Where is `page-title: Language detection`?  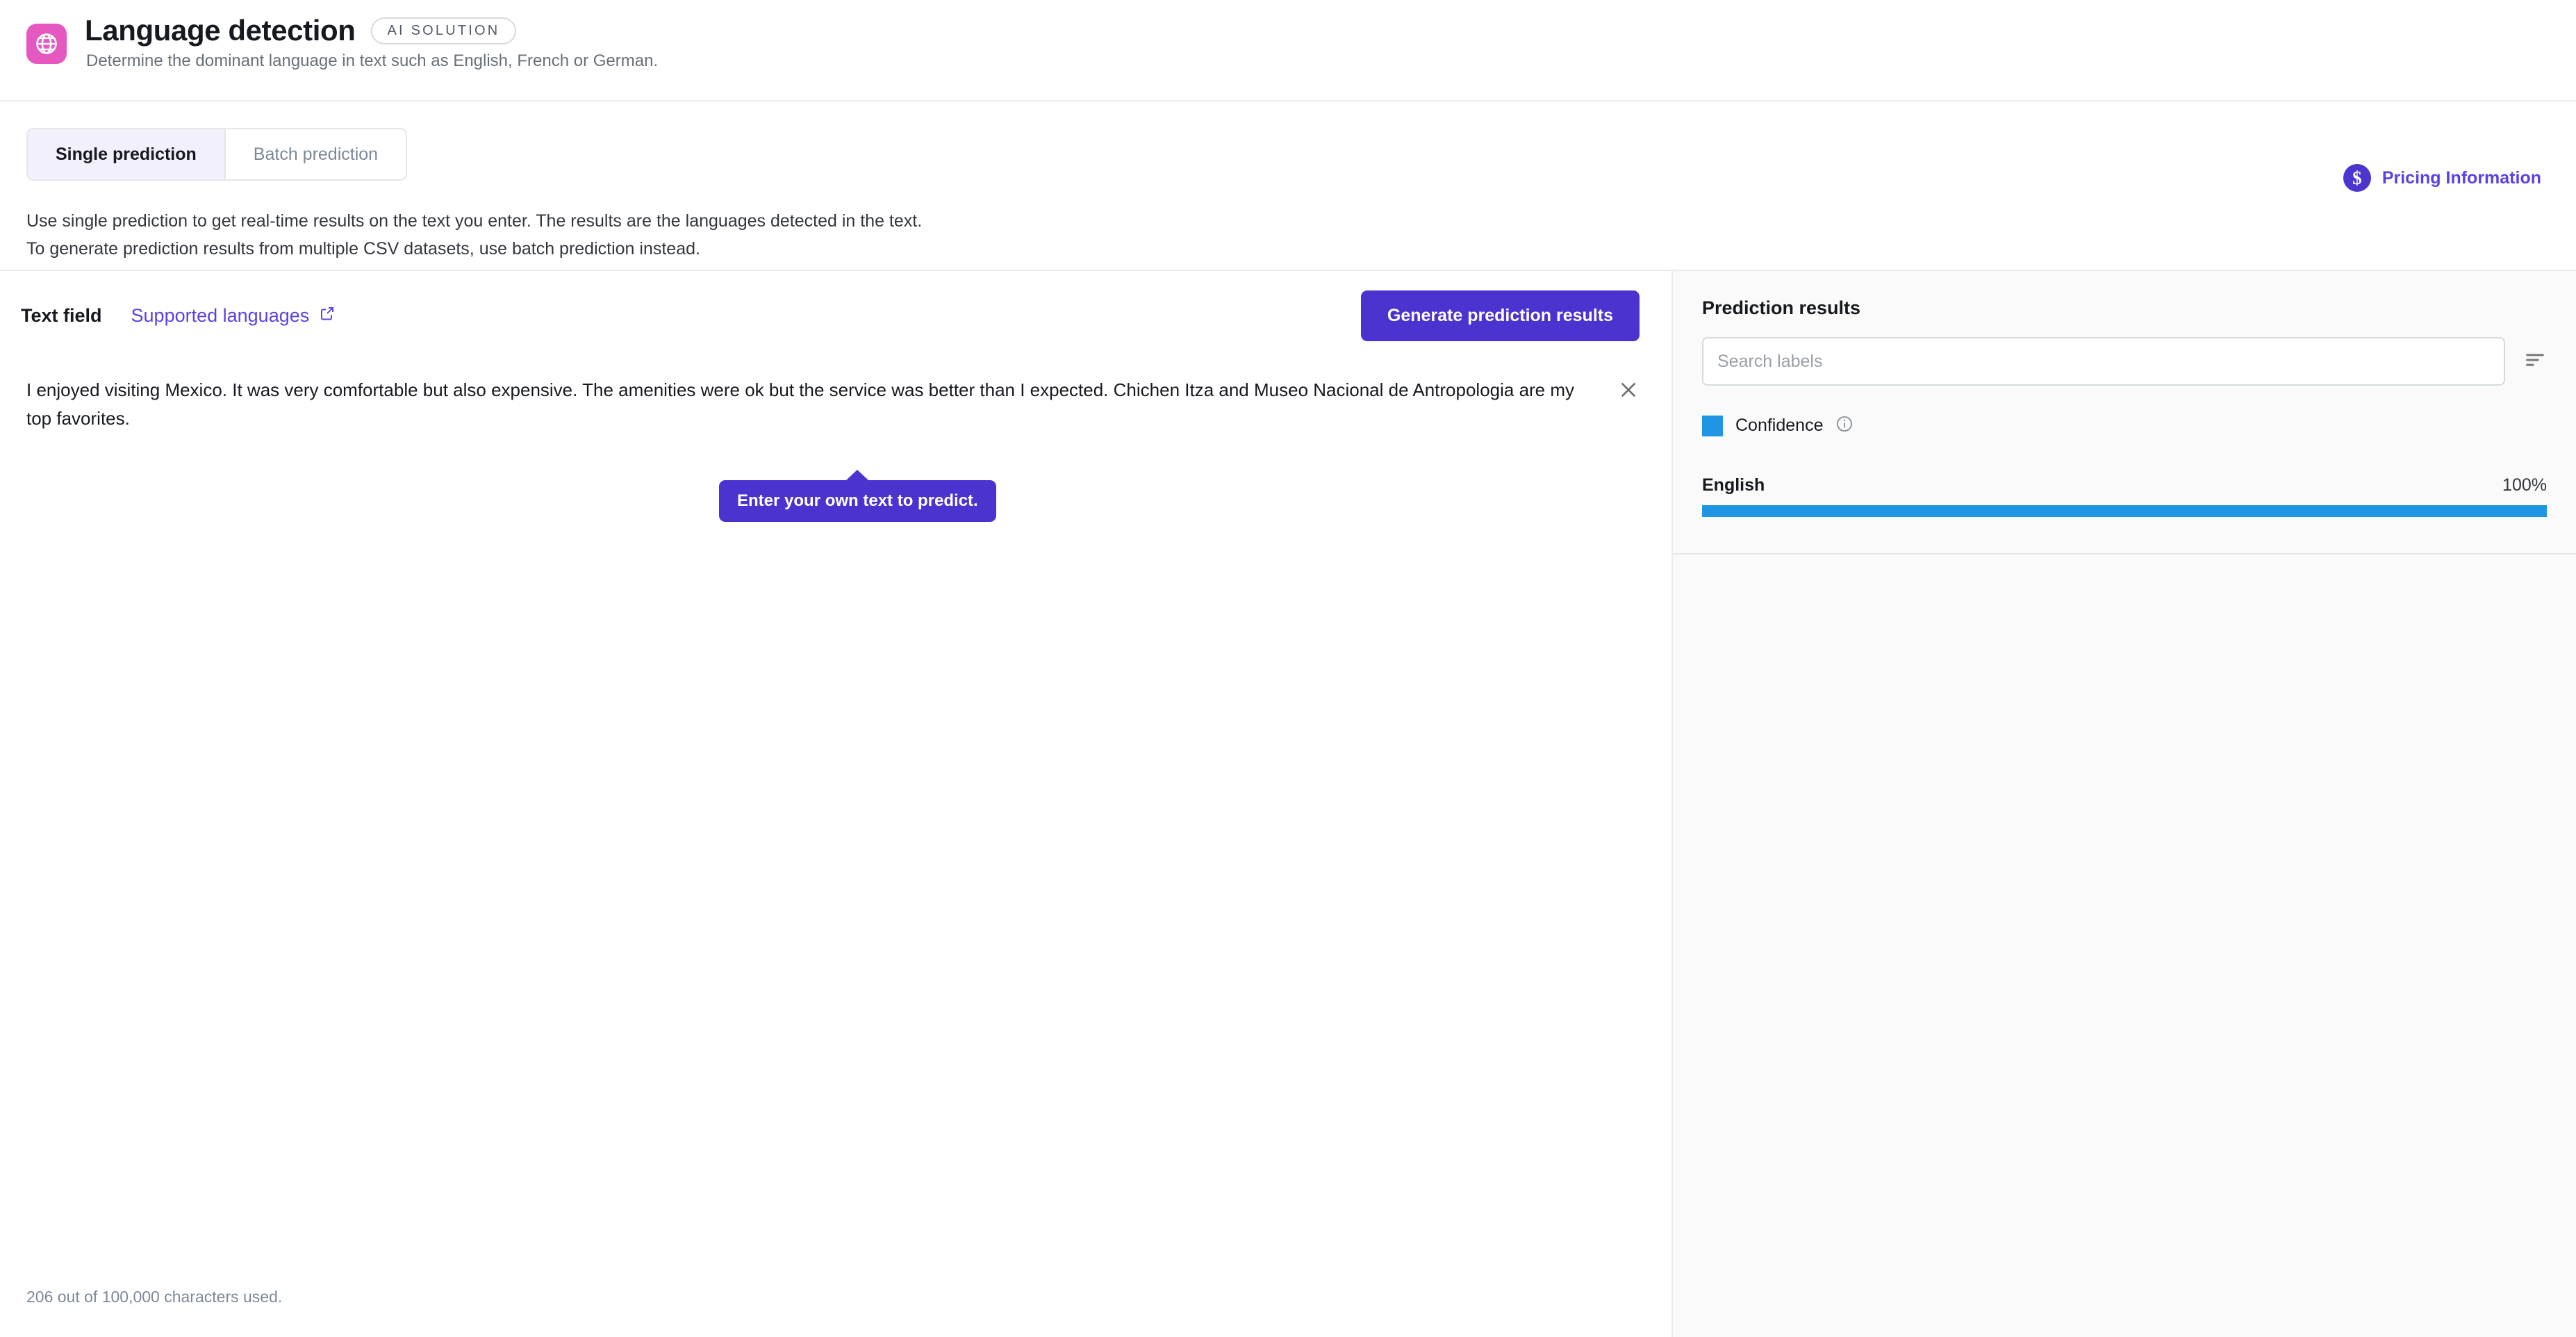
page-title: Language detection is located at coordinates (221, 30).